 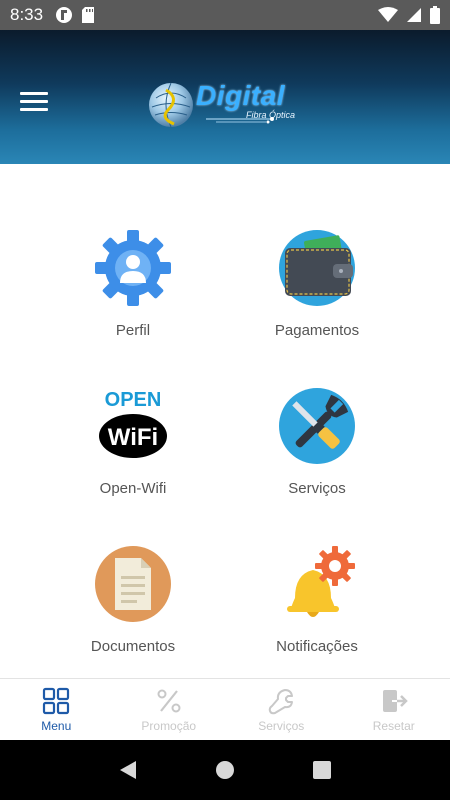 What do you see at coordinates (133, 584) in the screenshot?
I see `document-icon` at bounding box center [133, 584].